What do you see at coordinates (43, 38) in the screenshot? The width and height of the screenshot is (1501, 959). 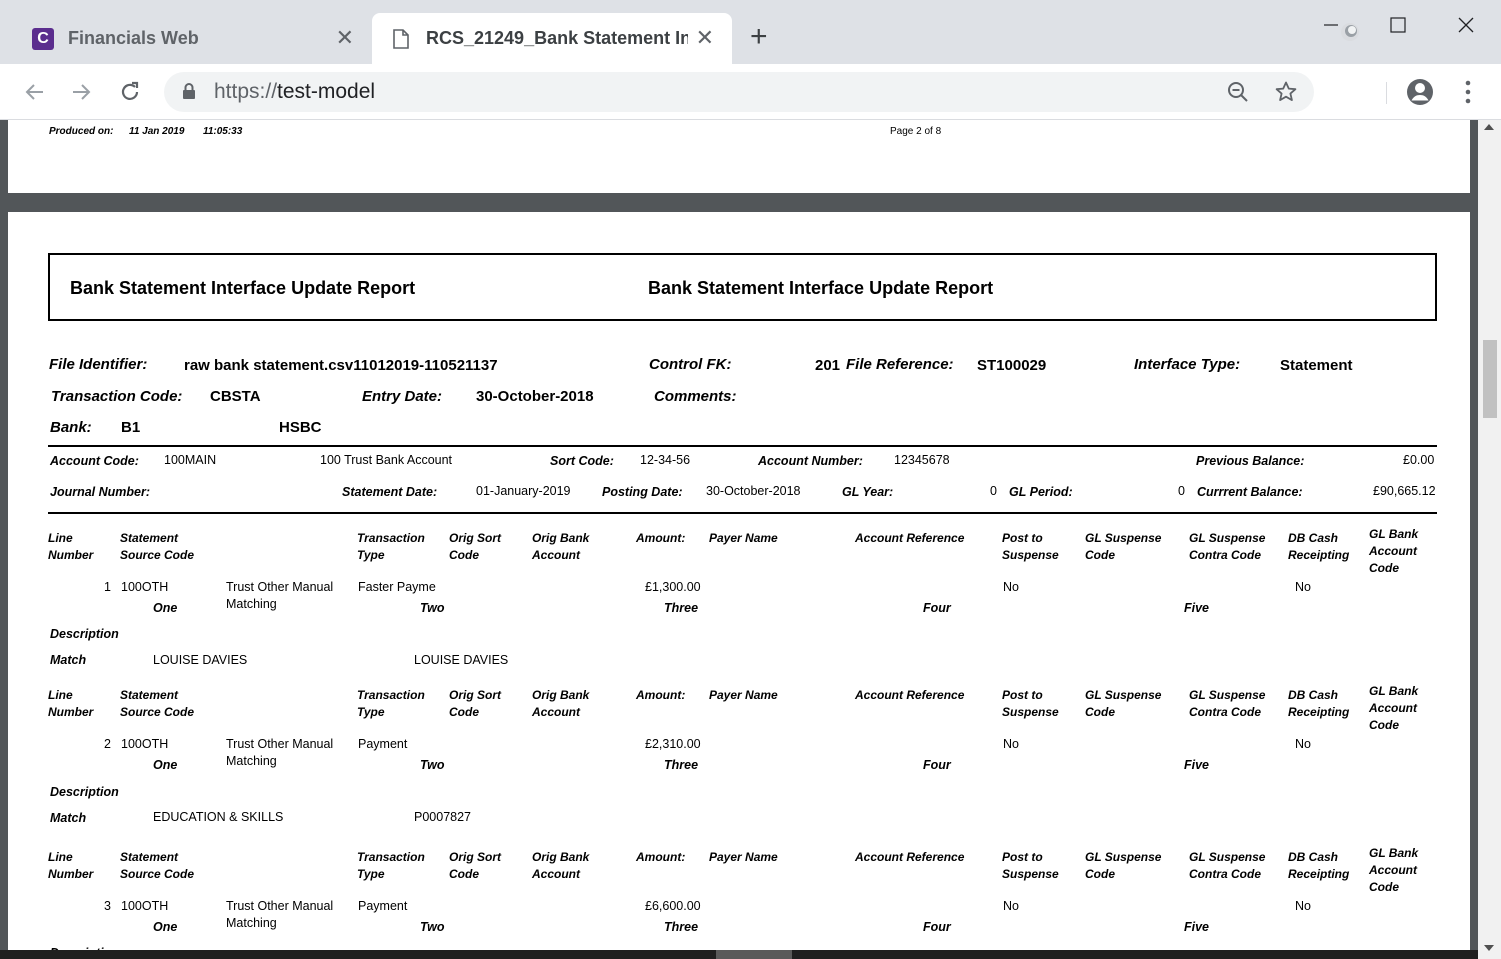 I see `financials-favicon-icon: C` at bounding box center [43, 38].